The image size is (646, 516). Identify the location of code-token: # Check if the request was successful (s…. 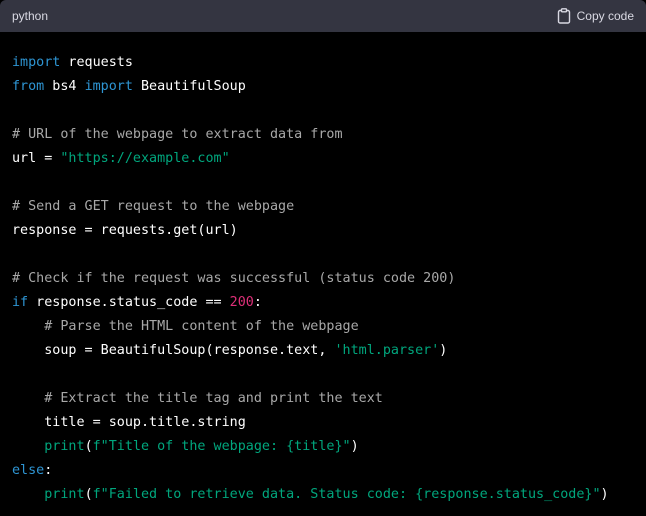
(234, 278).